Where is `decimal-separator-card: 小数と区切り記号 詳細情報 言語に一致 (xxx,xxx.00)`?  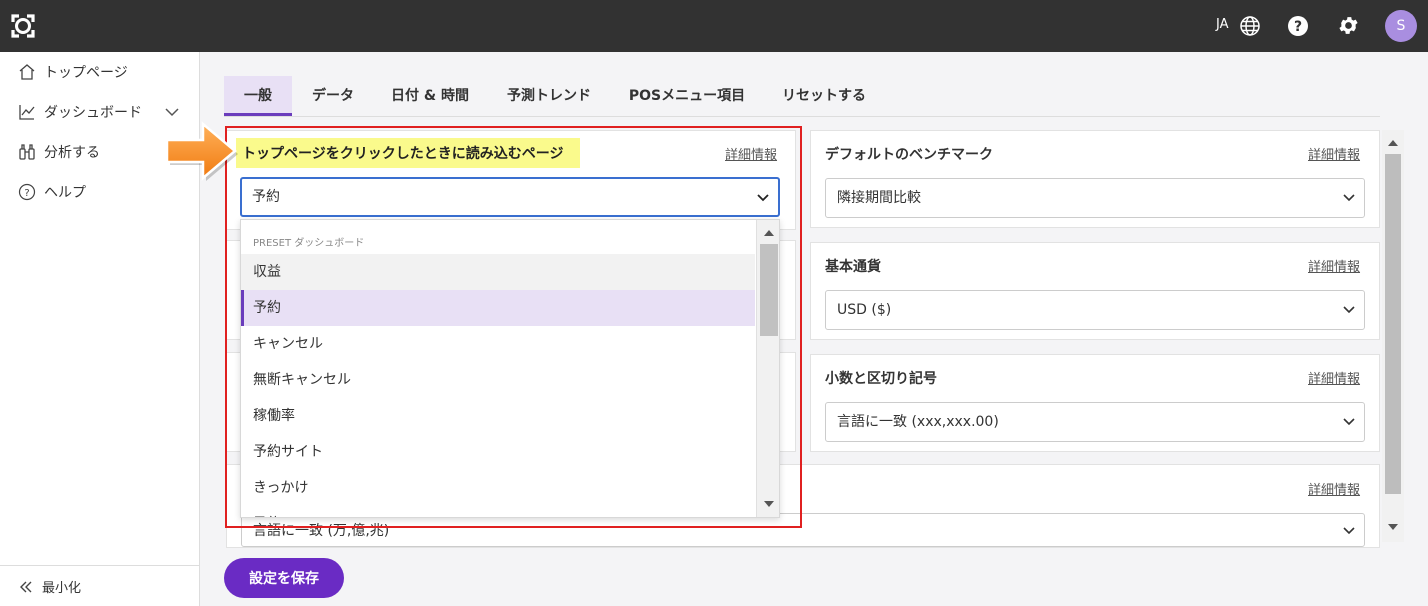
decimal-separator-card: 小数と区切り記号 詳細情報 言語に一致 (xxx,xxx.00) is located at coordinates (1095, 403).